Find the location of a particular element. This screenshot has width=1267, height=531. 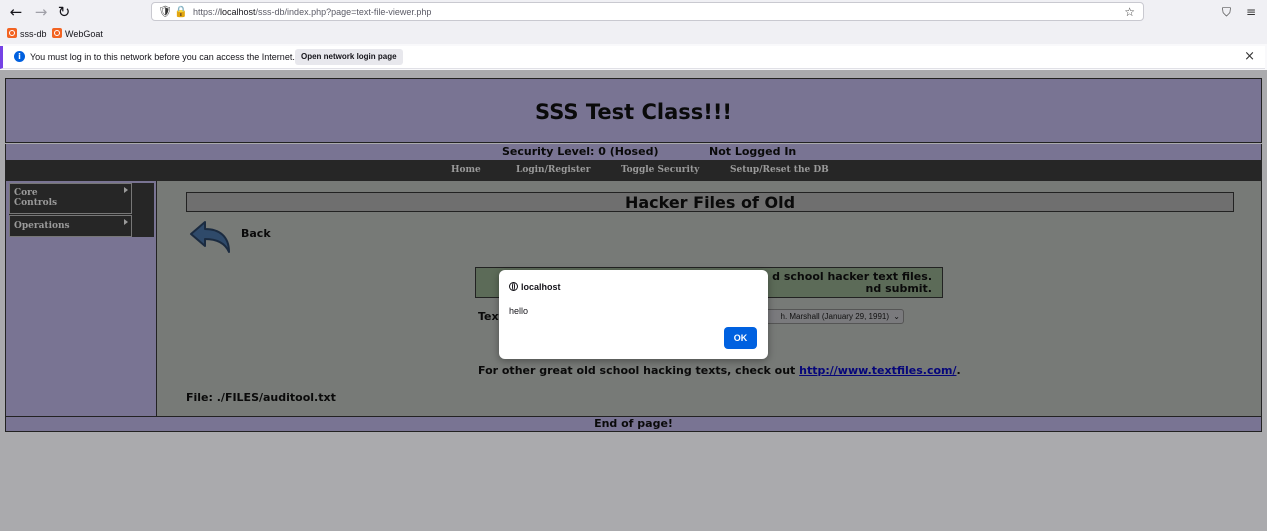

status-bar: Security Level: 0 (Hosed) Not Logged In is located at coordinates (633, 152).